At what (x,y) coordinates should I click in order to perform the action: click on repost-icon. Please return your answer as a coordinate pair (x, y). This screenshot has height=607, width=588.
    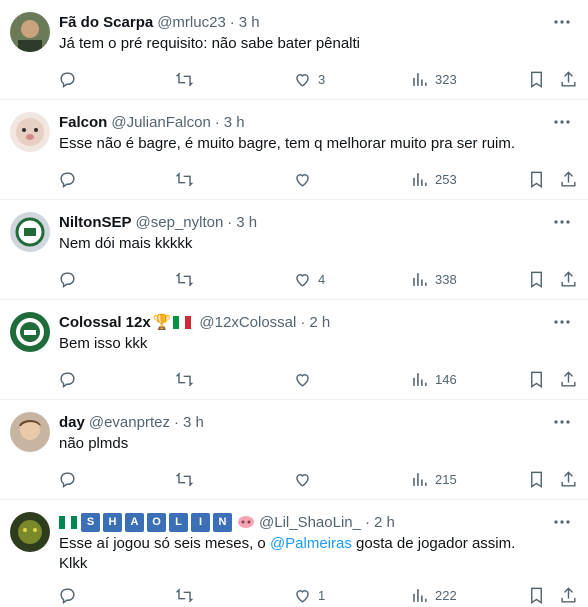
    Looking at the image, I should click on (184, 279).